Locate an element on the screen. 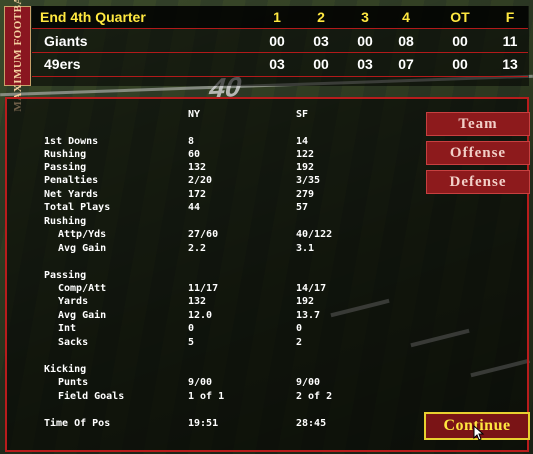  stat-label: Kicking is located at coordinates (65, 369).